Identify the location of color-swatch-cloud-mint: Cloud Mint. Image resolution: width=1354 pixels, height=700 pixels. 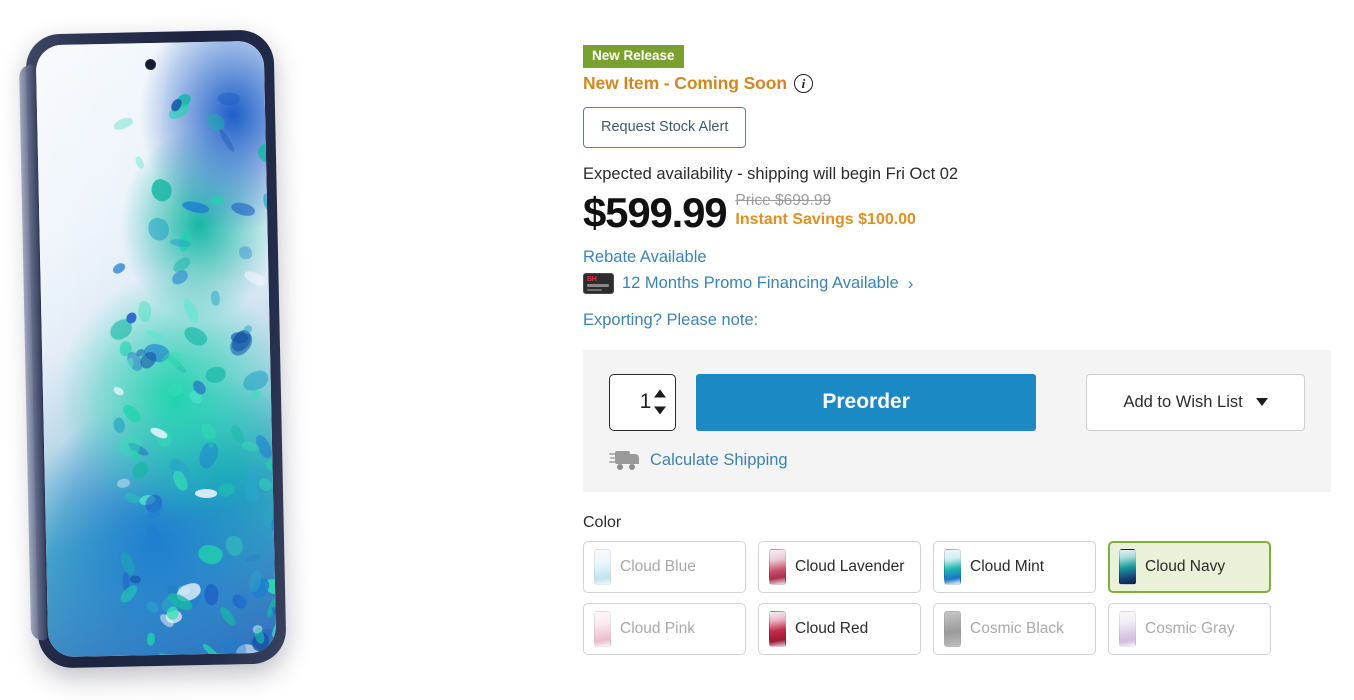
(1014, 566).